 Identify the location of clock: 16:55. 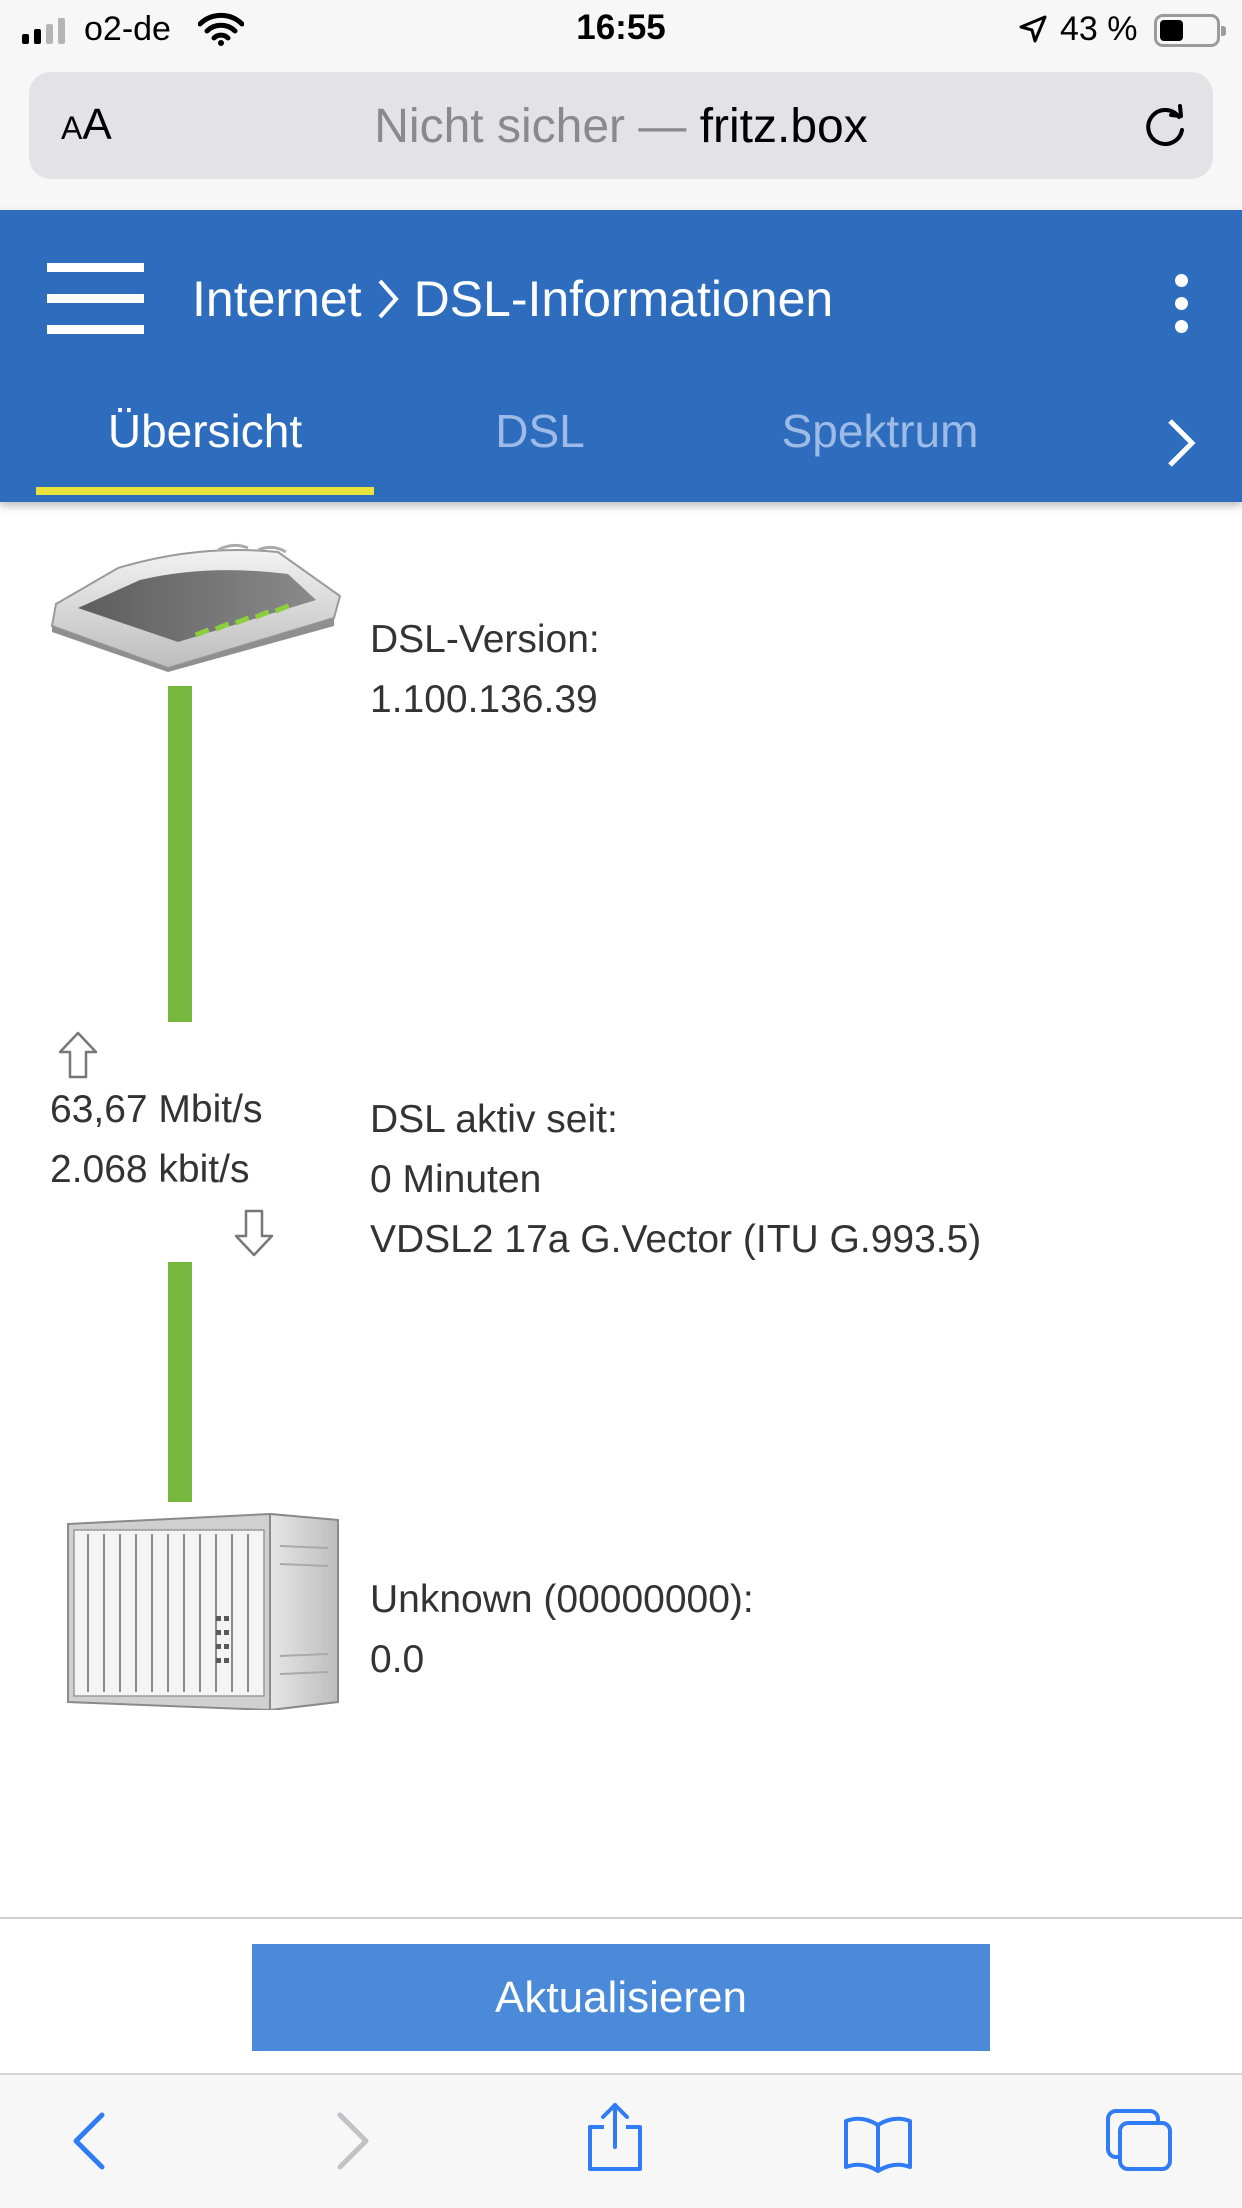
(621, 27).